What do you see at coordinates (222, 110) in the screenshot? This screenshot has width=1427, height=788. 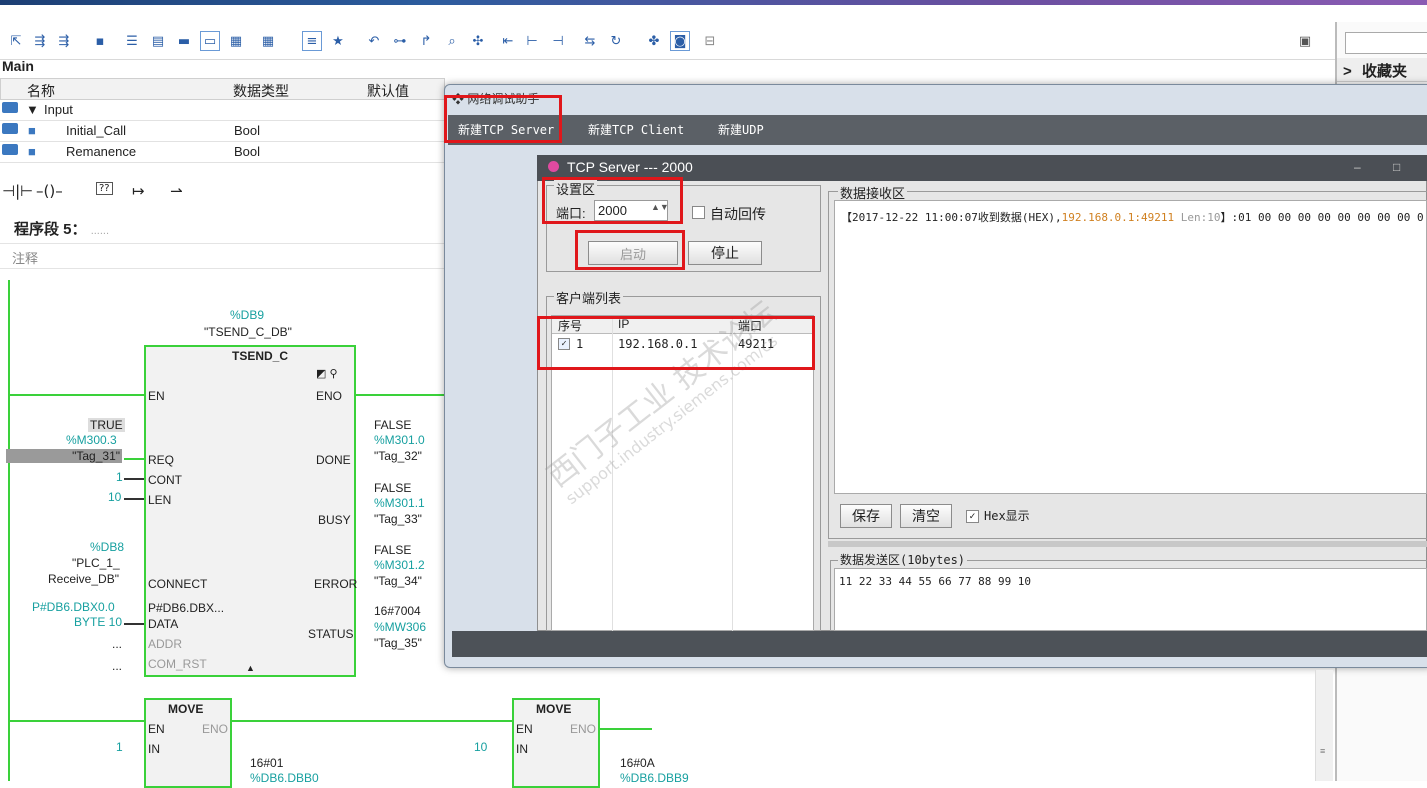 I see `table-row: ▼ Input` at bounding box center [222, 110].